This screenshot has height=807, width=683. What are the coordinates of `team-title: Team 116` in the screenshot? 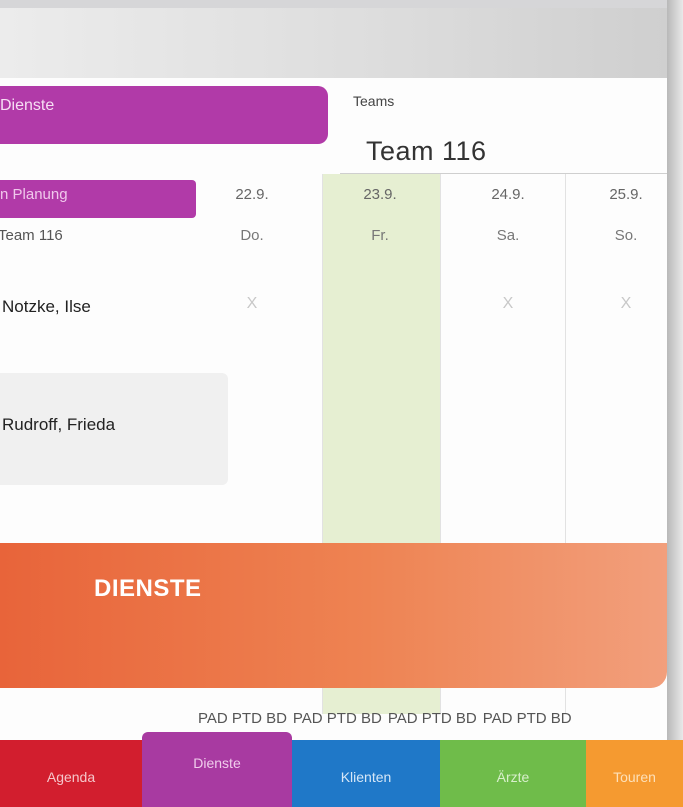 It's located at (426, 151).